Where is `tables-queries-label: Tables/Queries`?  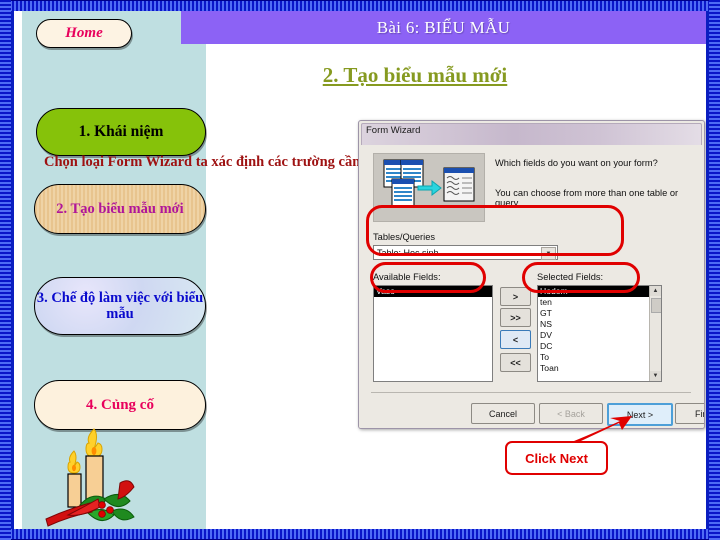
tables-queries-label: Tables/Queries is located at coordinates (404, 237).